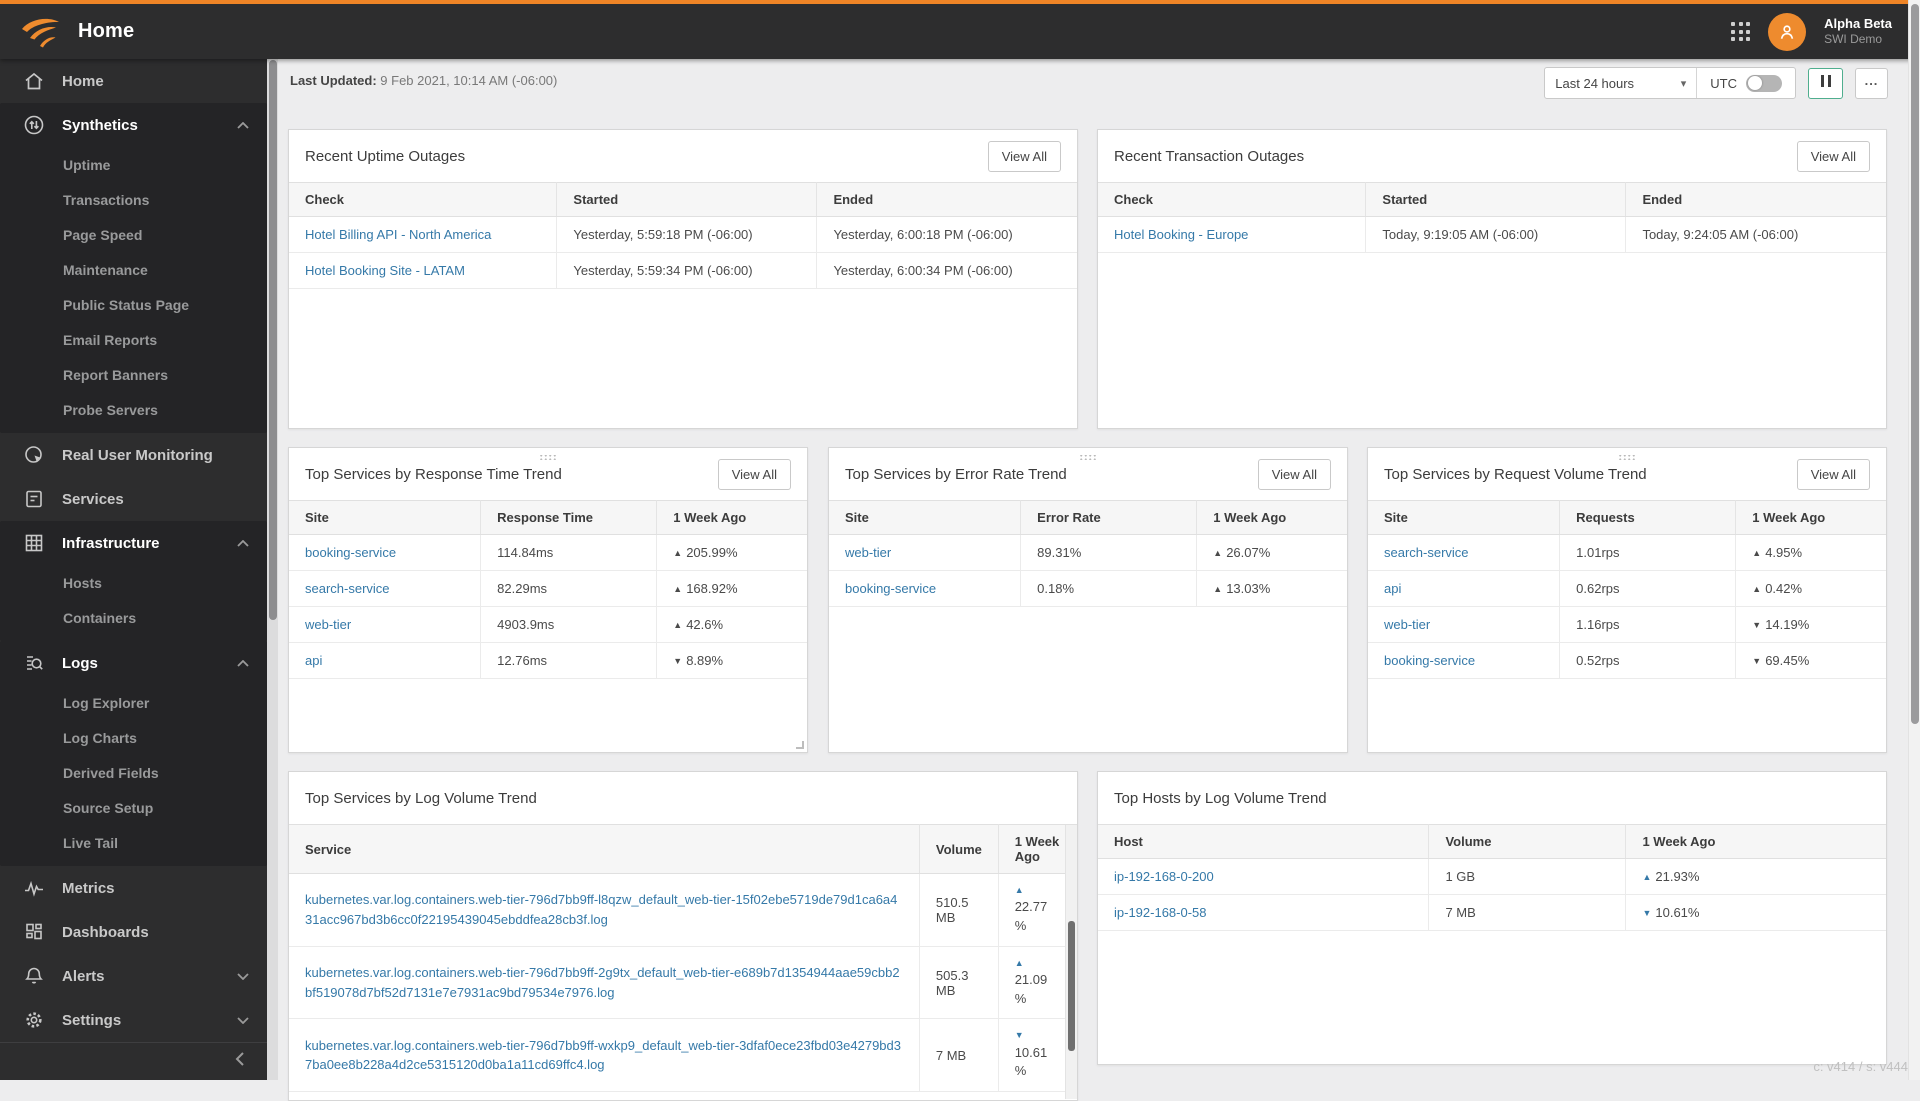  What do you see at coordinates (133, 663) in the screenshot?
I see `sidebar-item-logs: Logs` at bounding box center [133, 663].